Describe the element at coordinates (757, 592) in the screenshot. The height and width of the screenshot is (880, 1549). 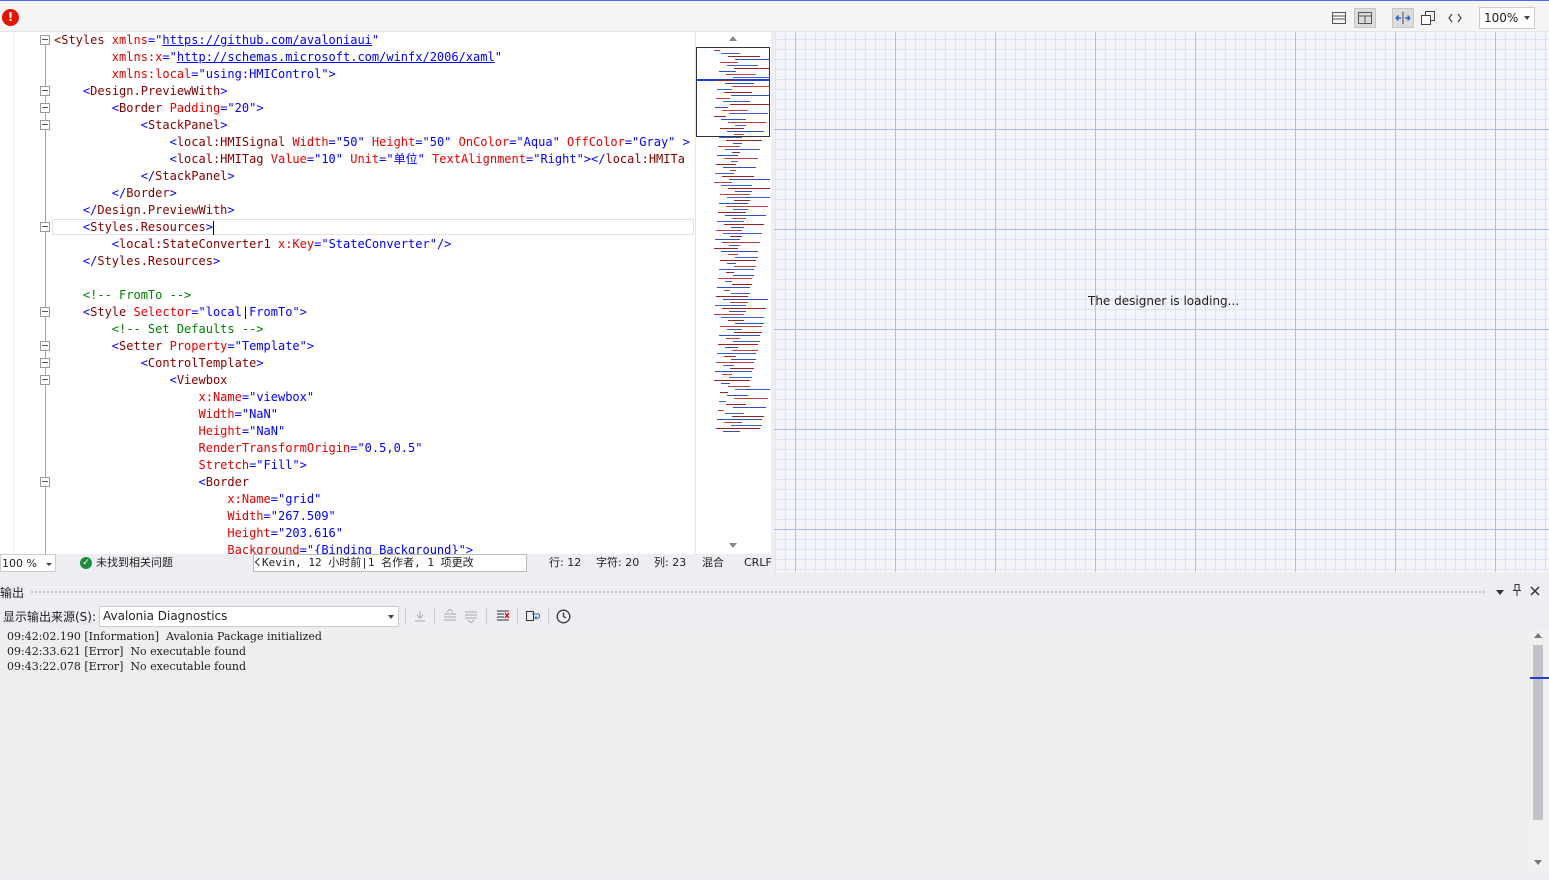
I see `panel-drag-handle` at that location.